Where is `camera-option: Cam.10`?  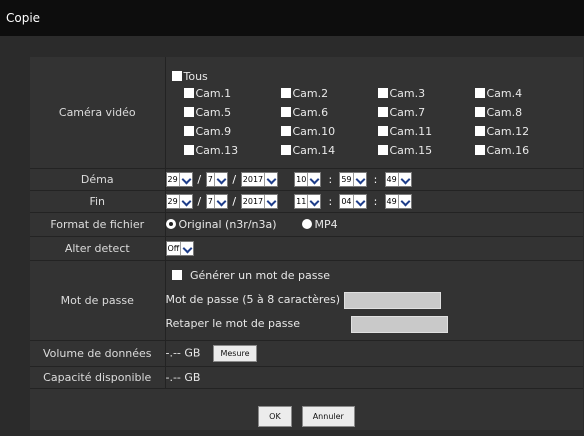
camera-option: Cam.10 is located at coordinates (329, 131).